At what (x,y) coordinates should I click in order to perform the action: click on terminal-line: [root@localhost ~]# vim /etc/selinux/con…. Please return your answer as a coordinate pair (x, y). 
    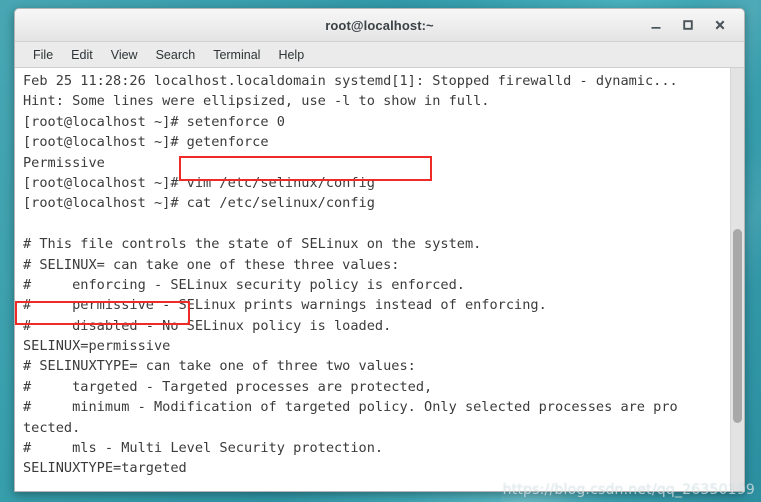
    Looking at the image, I should click on (199, 182).